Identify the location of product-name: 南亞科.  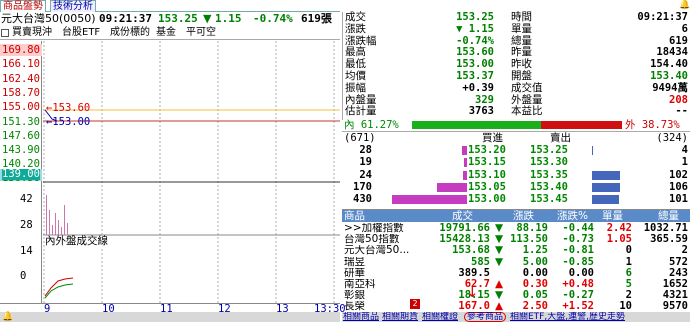
(360, 284).